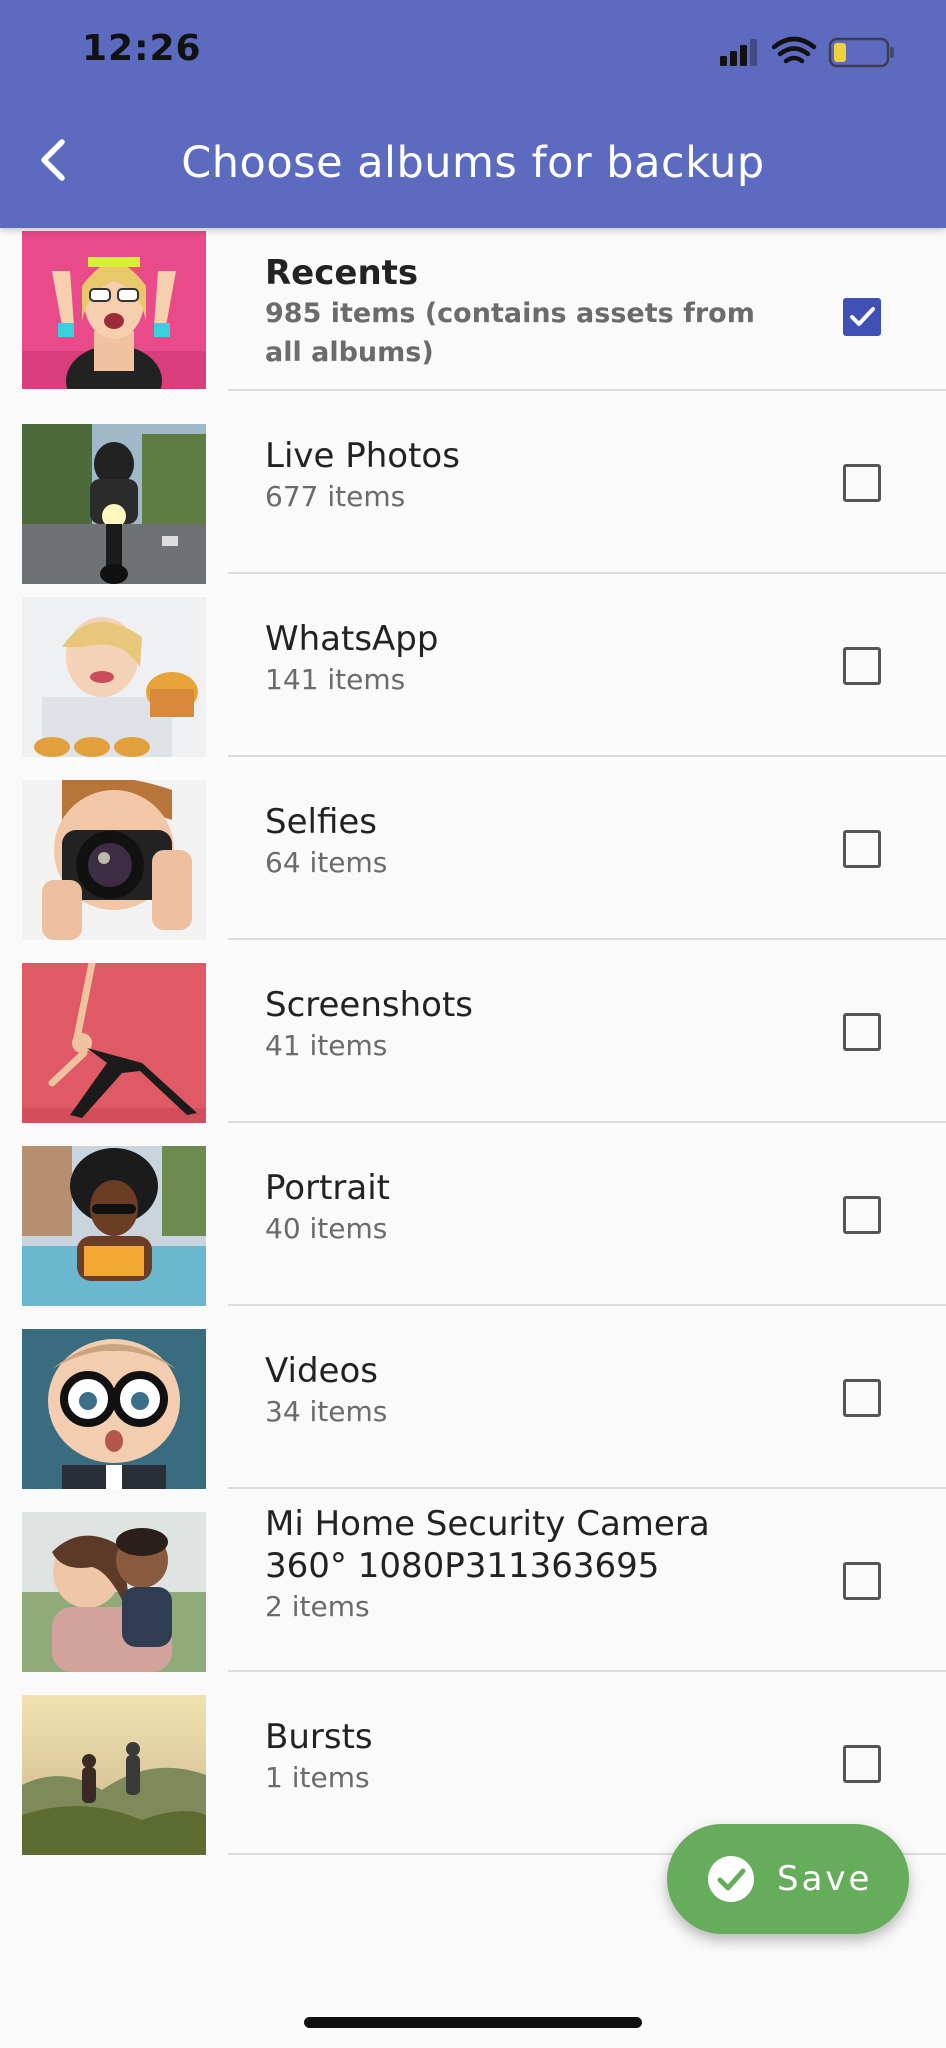  I want to click on album-count: 2 items, so click(317, 1606).